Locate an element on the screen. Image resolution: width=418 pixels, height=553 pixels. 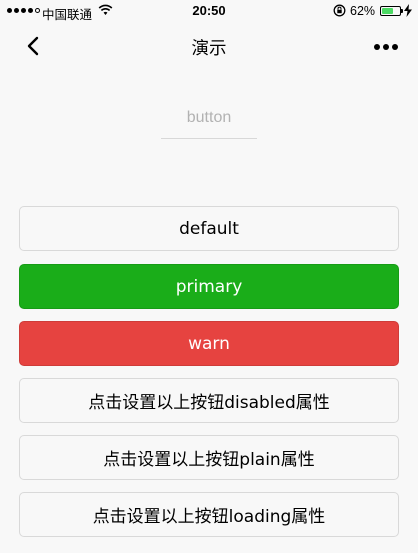
page-title: 演示 is located at coordinates (209, 49).